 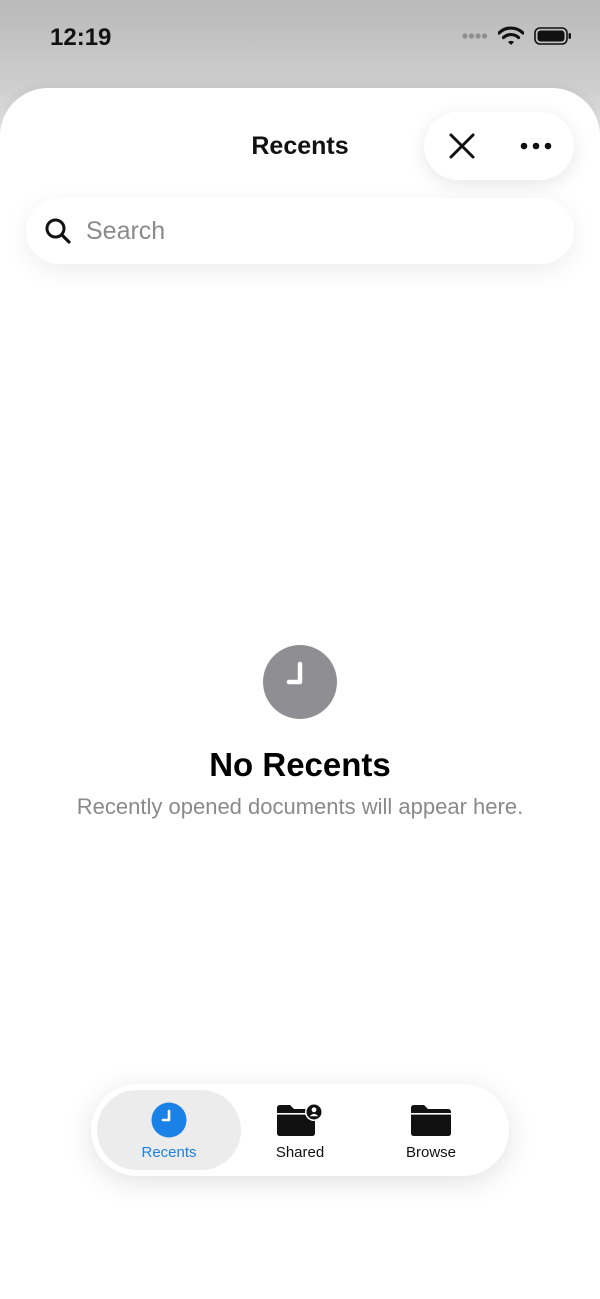 What do you see at coordinates (300, 764) in the screenshot?
I see `empty-state-title: No Recents` at bounding box center [300, 764].